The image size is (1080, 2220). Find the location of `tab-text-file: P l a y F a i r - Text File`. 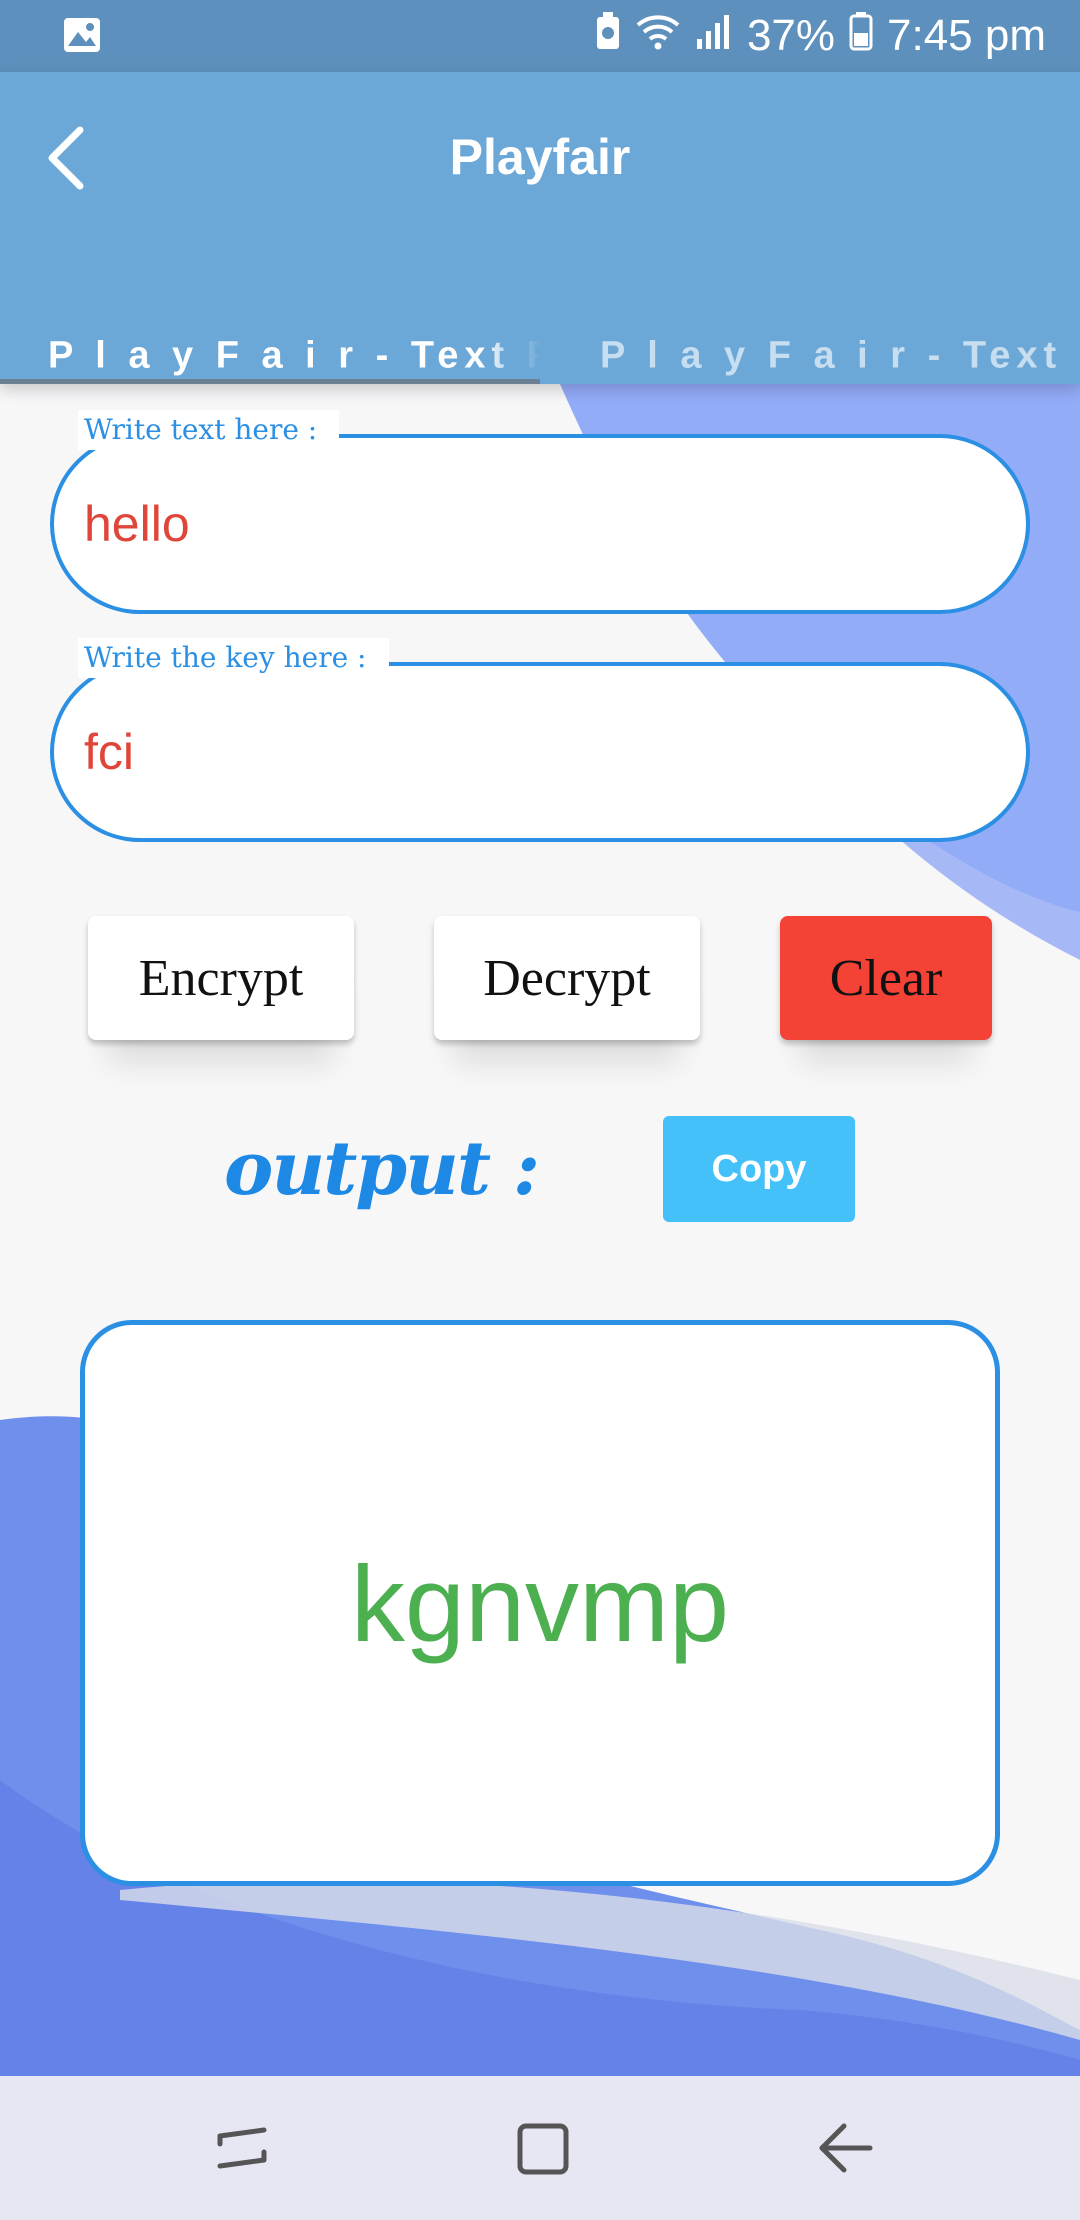

tab-text-file: P l a y F a i r - Text File is located at coordinates (810, 326).